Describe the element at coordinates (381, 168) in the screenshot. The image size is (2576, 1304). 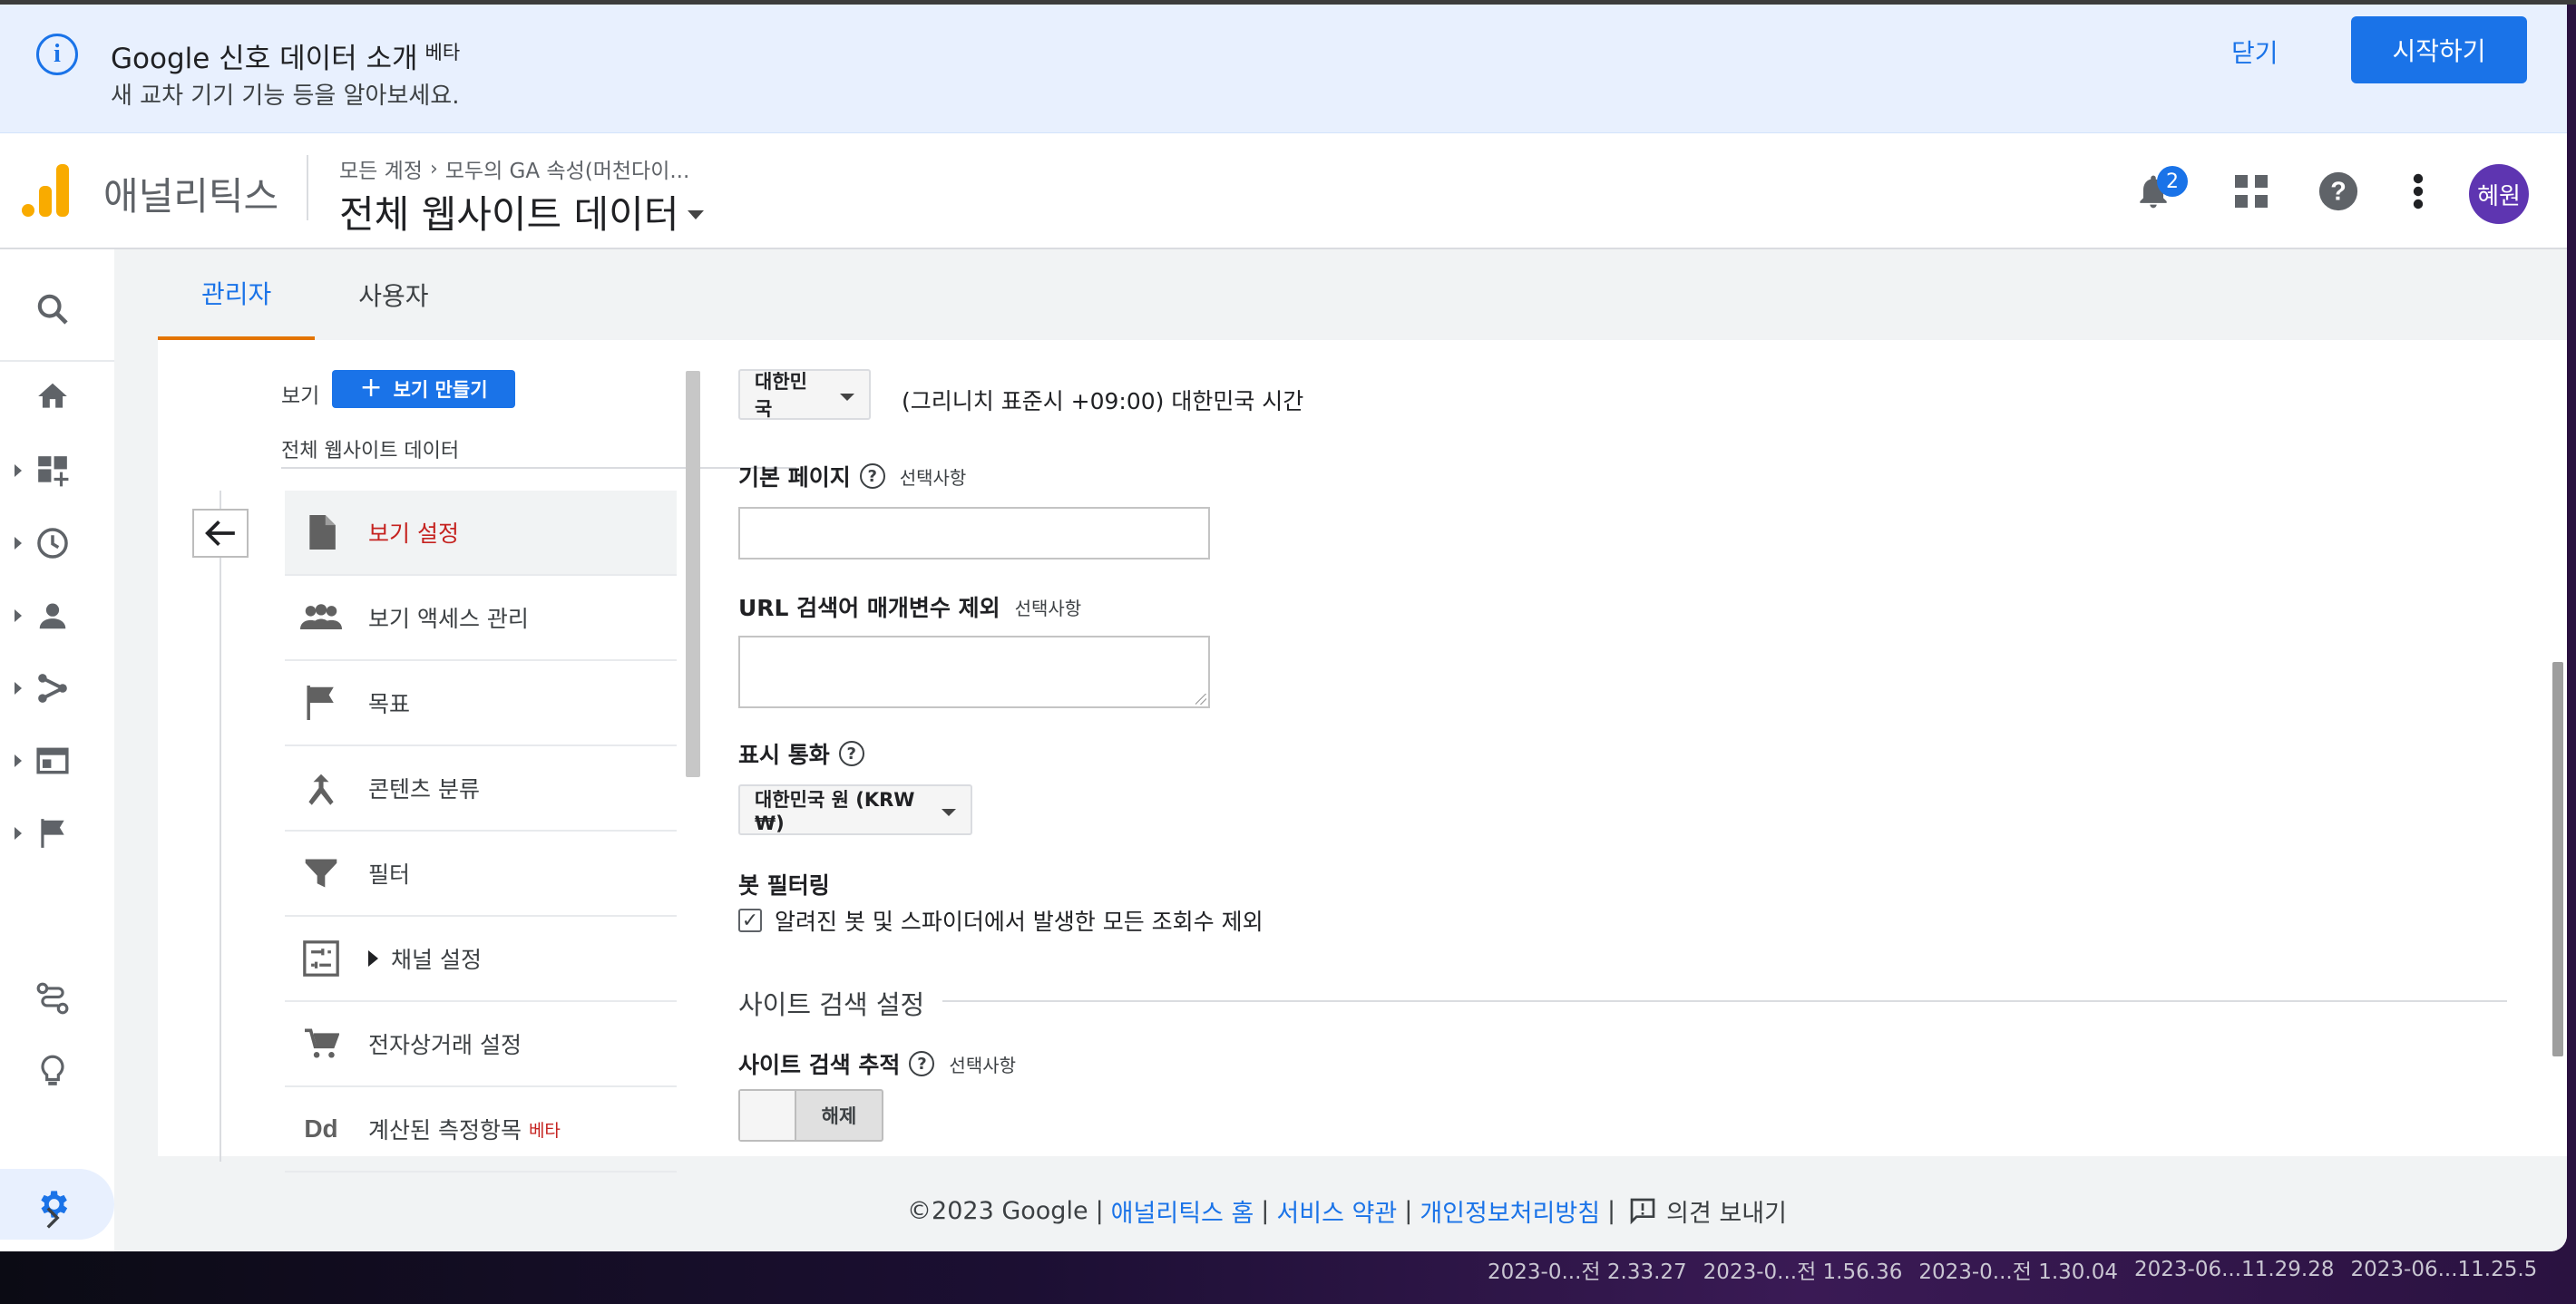
I see `breadcrumb-account: 모든 계정` at that location.